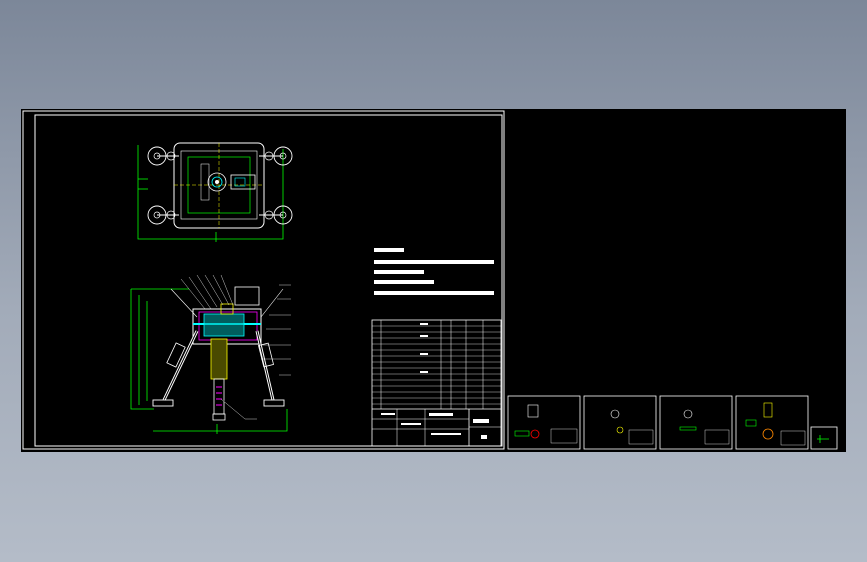 The image size is (867, 562). Describe the element at coordinates (210, 354) in the screenshot. I see `front-view` at that location.